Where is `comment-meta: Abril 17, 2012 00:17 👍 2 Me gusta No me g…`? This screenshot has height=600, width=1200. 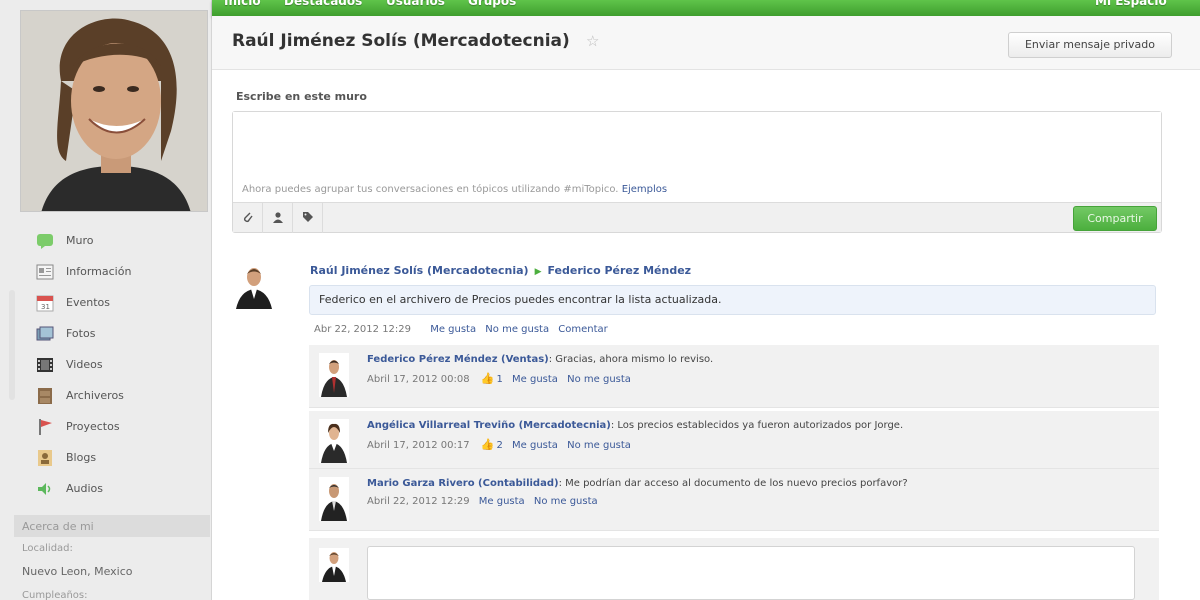
comment-meta: Abril 17, 2012 00:17 👍 2 Me gusta No me g… is located at coordinates (499, 444).